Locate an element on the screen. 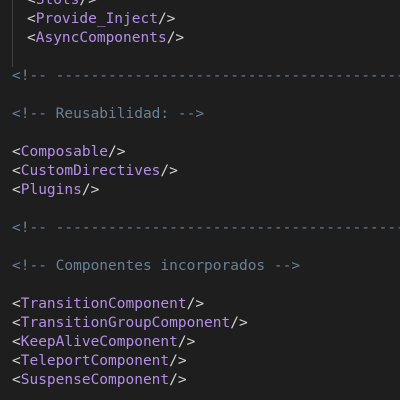  html-comment: <!-- Componentes incorporados --> is located at coordinates (156, 266).